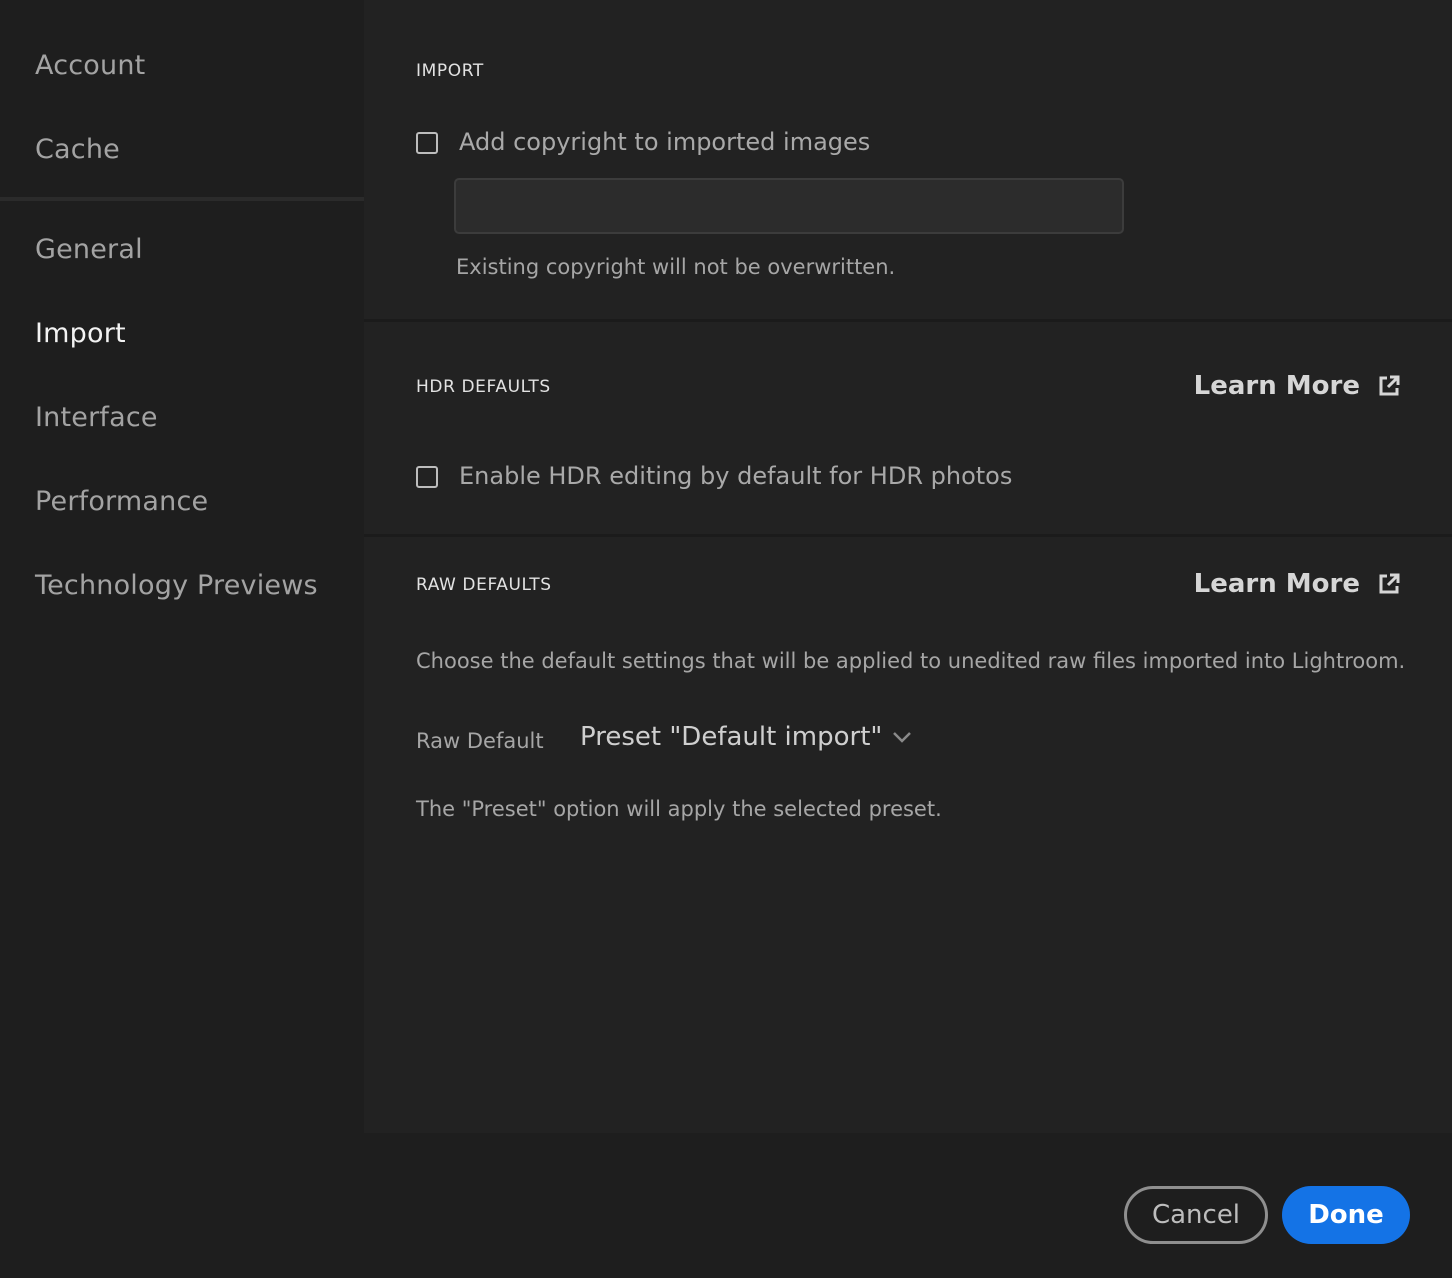 The height and width of the screenshot is (1278, 1452). I want to click on hdr-checkbox, so click(427, 477).